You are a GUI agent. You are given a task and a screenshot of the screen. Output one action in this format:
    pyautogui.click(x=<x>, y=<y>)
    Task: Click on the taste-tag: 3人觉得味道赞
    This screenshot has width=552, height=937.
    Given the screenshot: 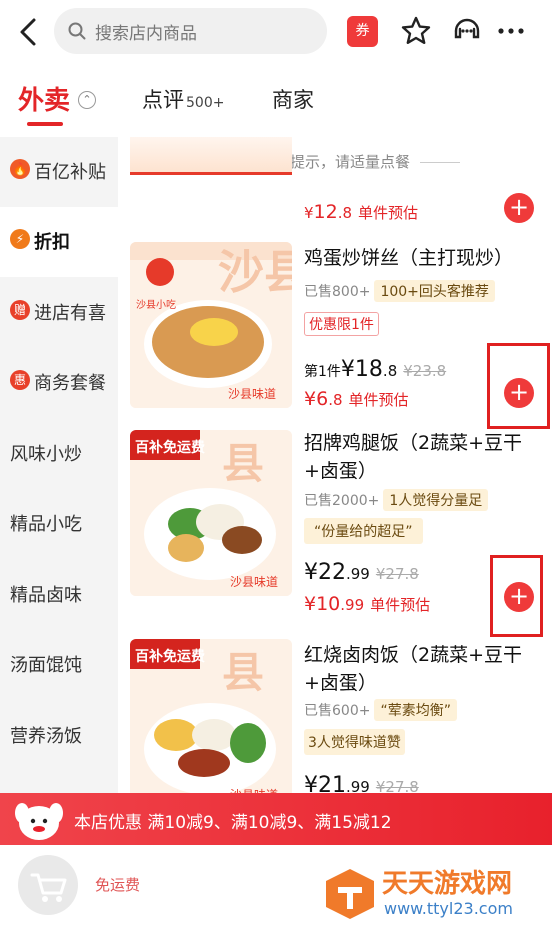 What is the action you would take?
    pyautogui.click(x=354, y=742)
    